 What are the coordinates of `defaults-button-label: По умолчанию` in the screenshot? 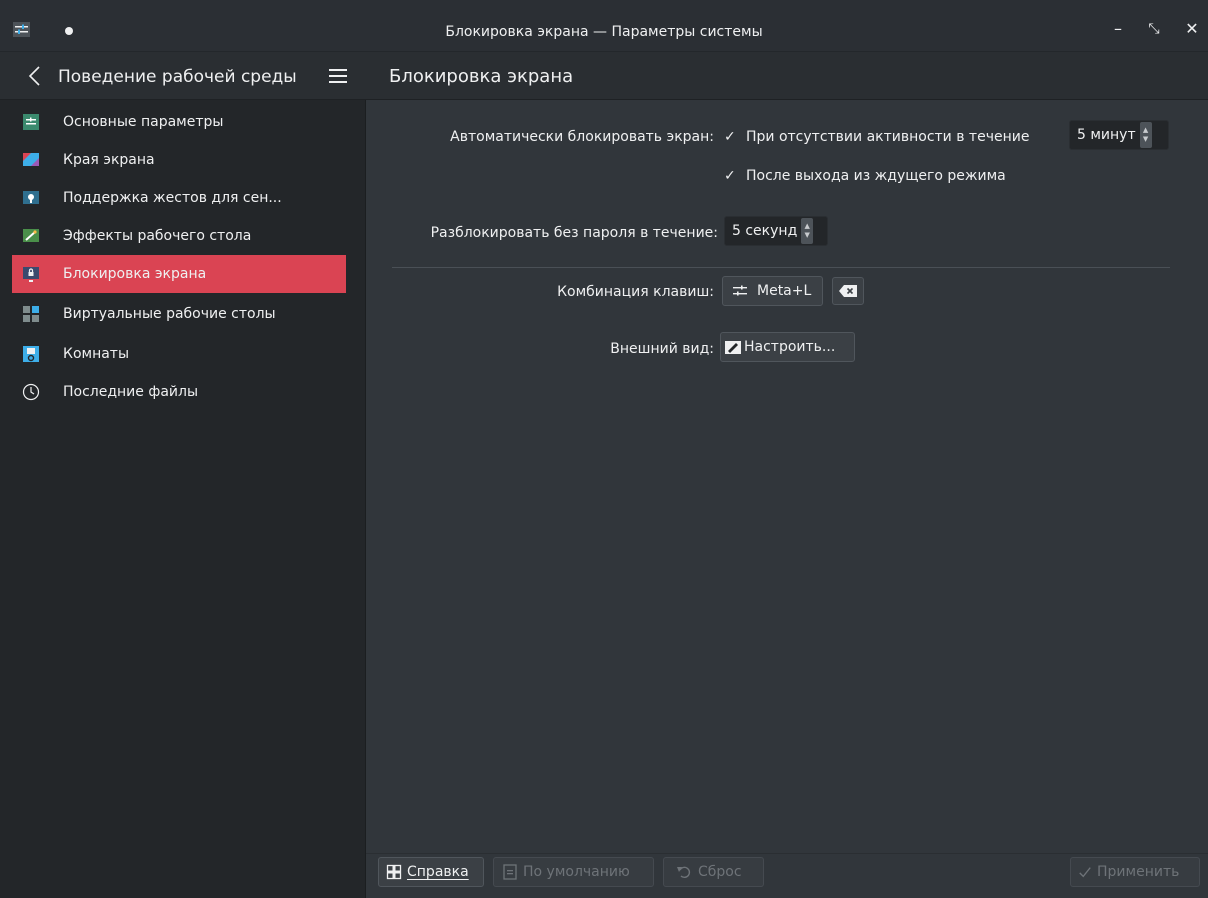 It's located at (576, 872).